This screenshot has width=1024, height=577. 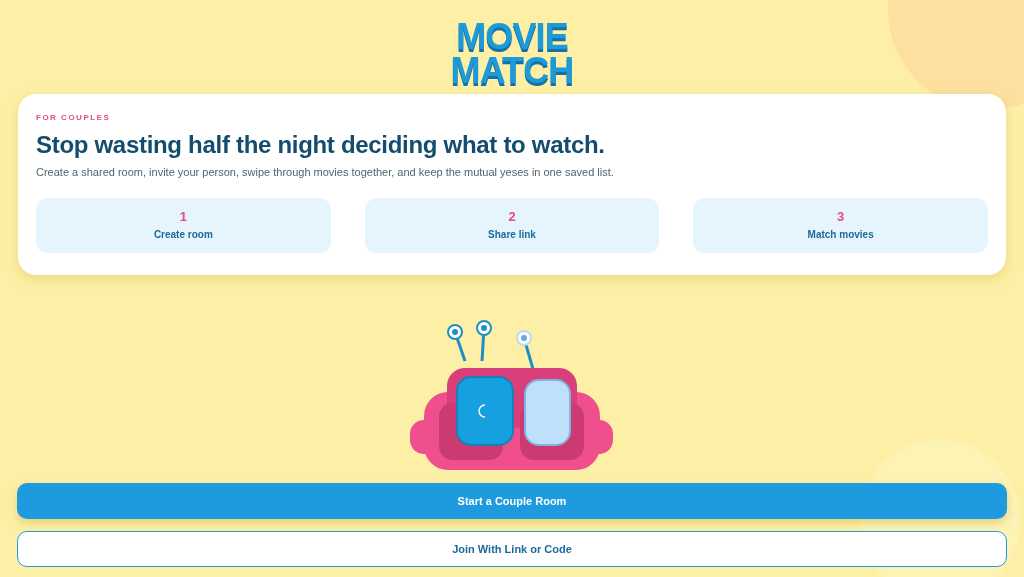 What do you see at coordinates (512, 234) in the screenshot?
I see `step-label: Share link` at bounding box center [512, 234].